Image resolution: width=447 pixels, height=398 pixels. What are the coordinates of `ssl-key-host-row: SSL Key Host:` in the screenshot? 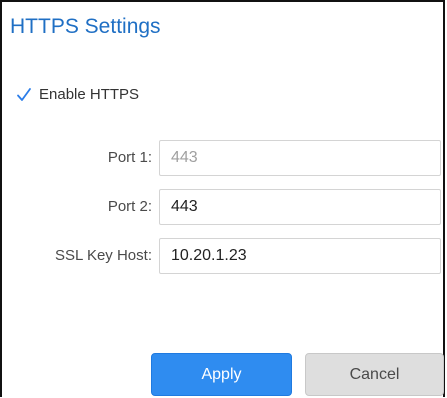 It's located at (224, 256).